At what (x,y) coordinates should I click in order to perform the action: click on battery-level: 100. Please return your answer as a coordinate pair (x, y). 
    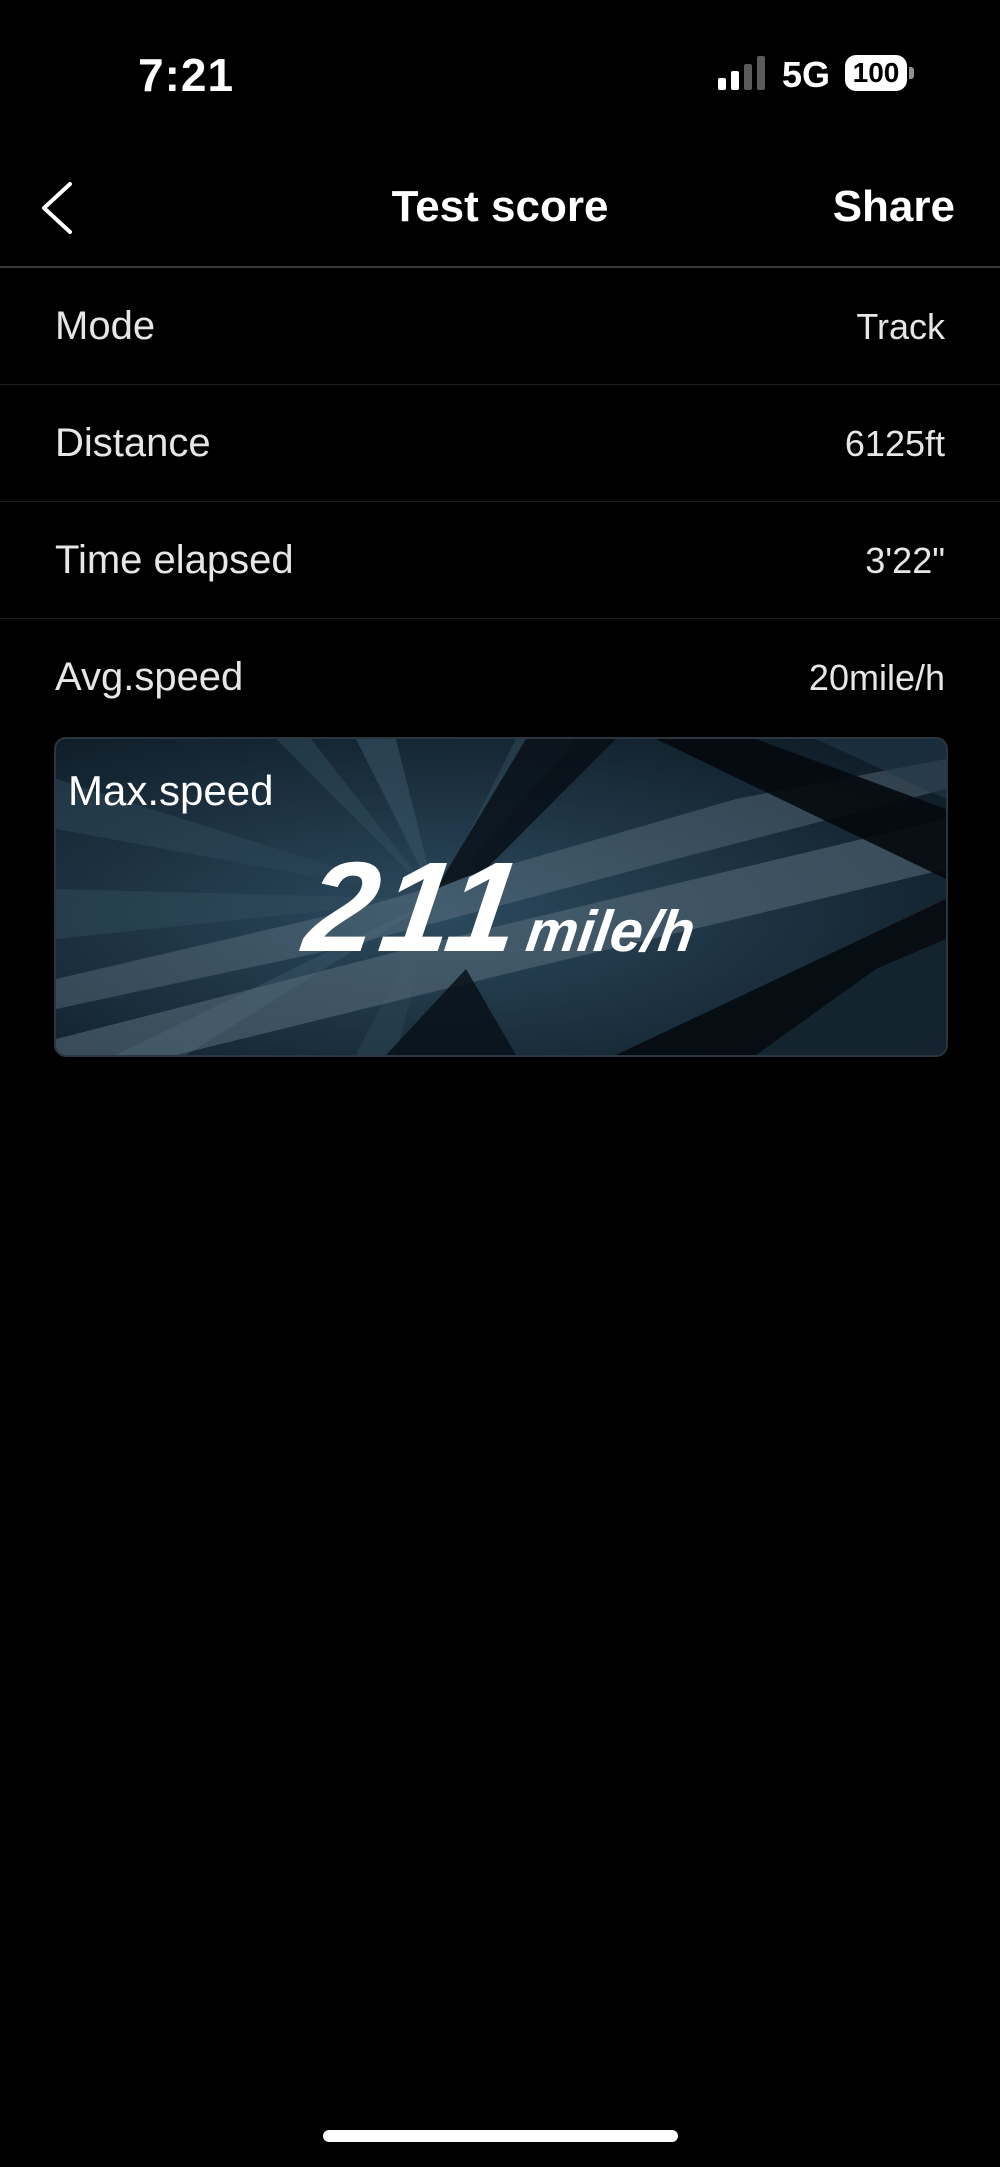
    Looking at the image, I should click on (876, 73).